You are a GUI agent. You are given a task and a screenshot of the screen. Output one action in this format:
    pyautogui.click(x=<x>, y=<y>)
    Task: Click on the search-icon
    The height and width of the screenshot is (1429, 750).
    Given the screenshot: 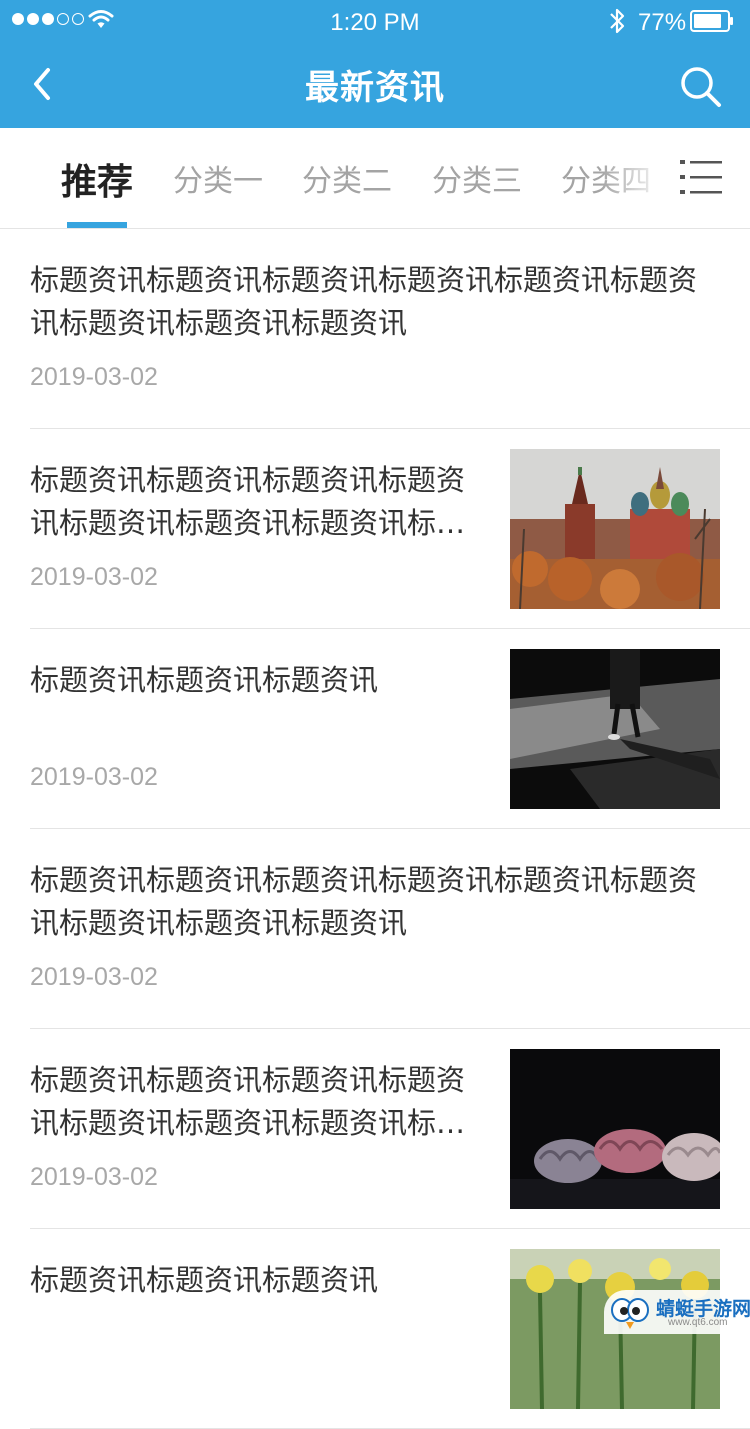 What is the action you would take?
    pyautogui.click(x=700, y=86)
    